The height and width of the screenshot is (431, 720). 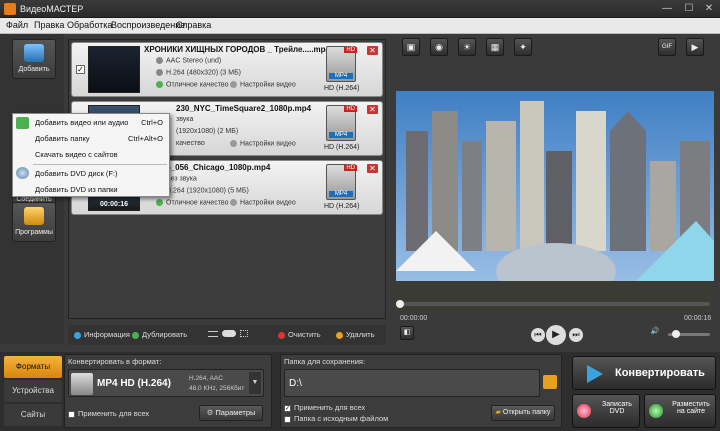 I want to click on volume-icon: 🔊, so click(x=655, y=333).